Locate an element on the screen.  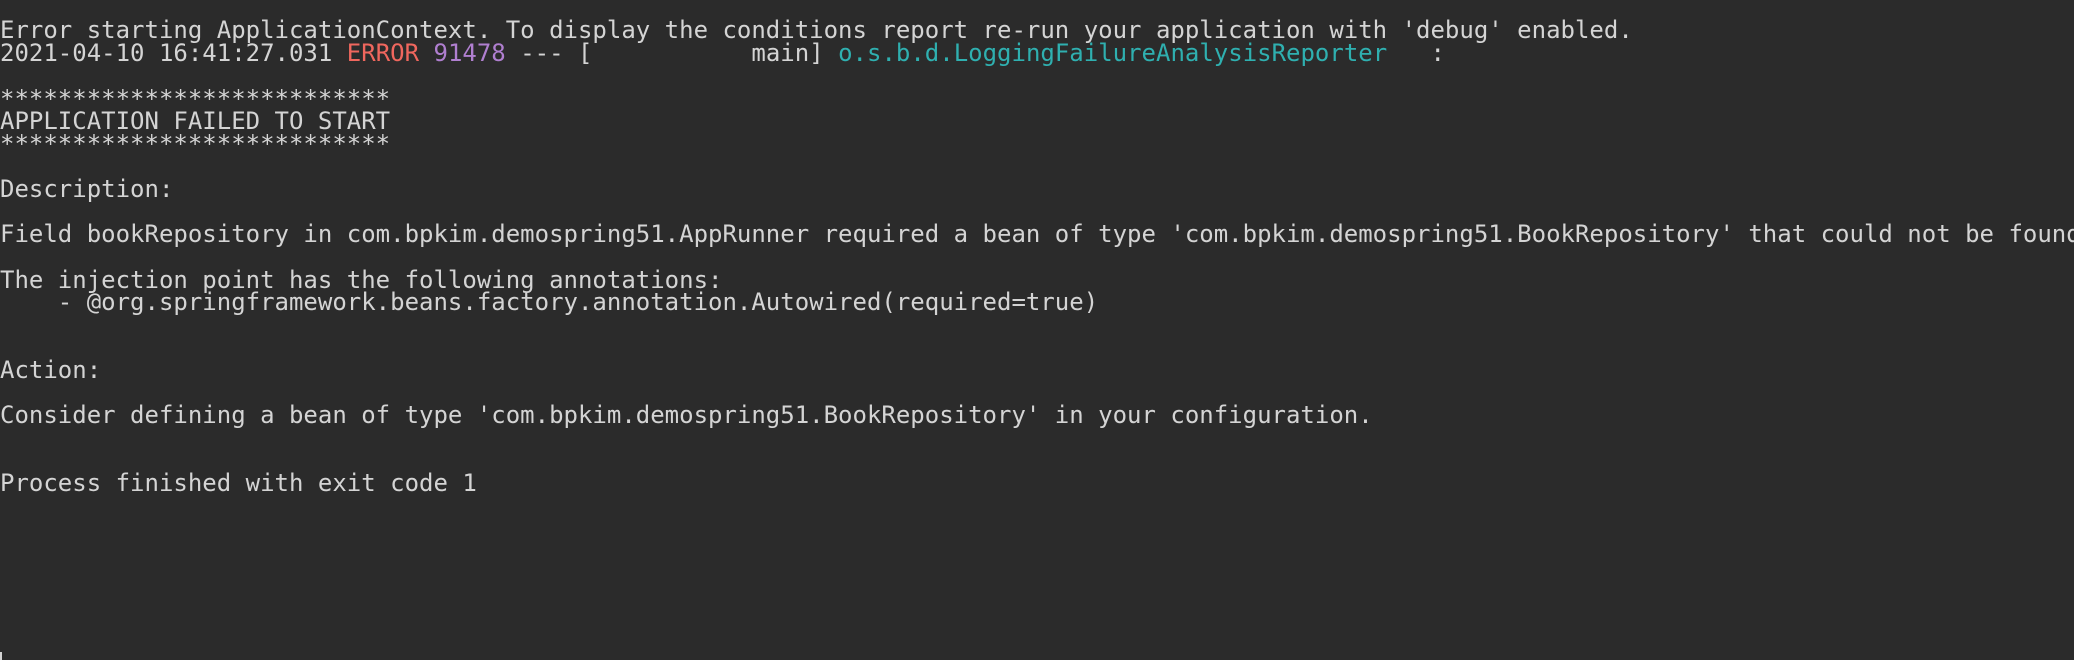
log-level: ERROR is located at coordinates (383, 53).